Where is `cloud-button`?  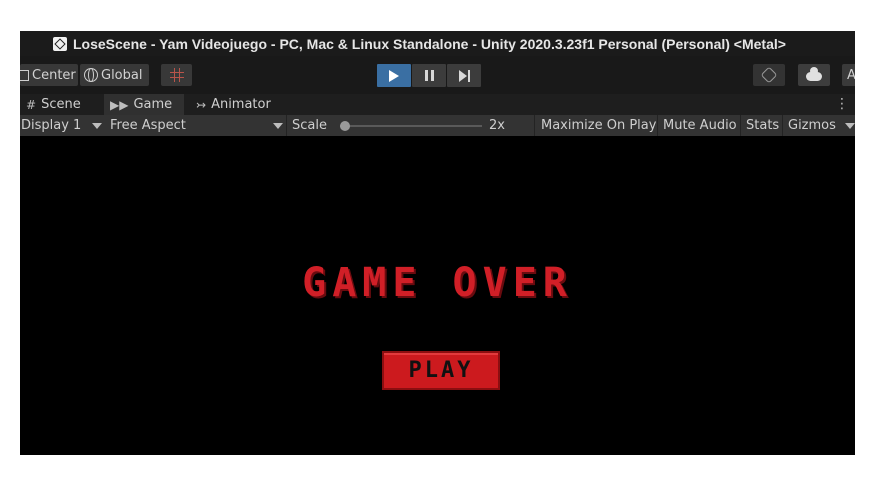
cloud-button is located at coordinates (814, 75).